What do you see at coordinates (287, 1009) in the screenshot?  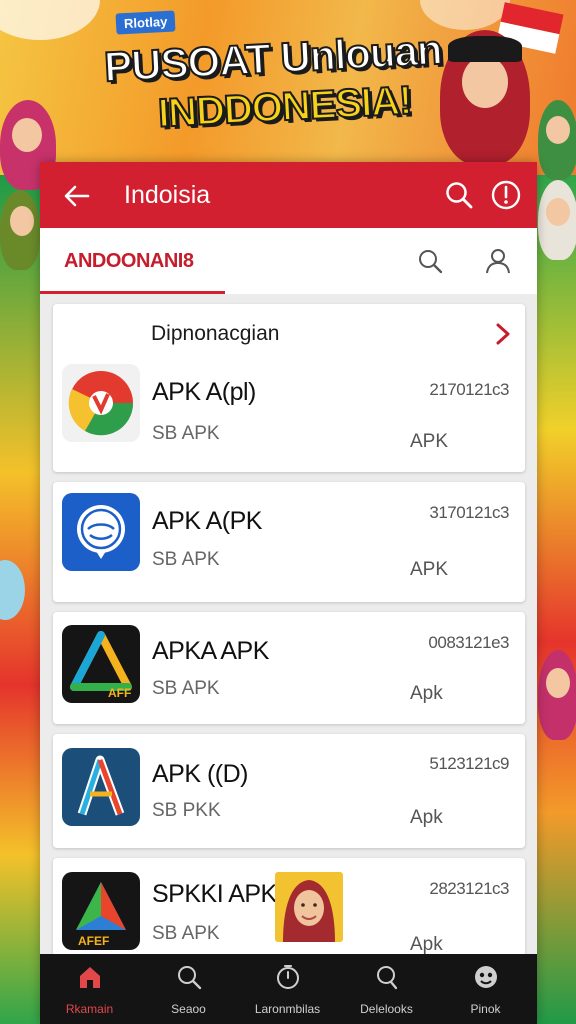 I see `nav-label: Laronmbilas` at bounding box center [287, 1009].